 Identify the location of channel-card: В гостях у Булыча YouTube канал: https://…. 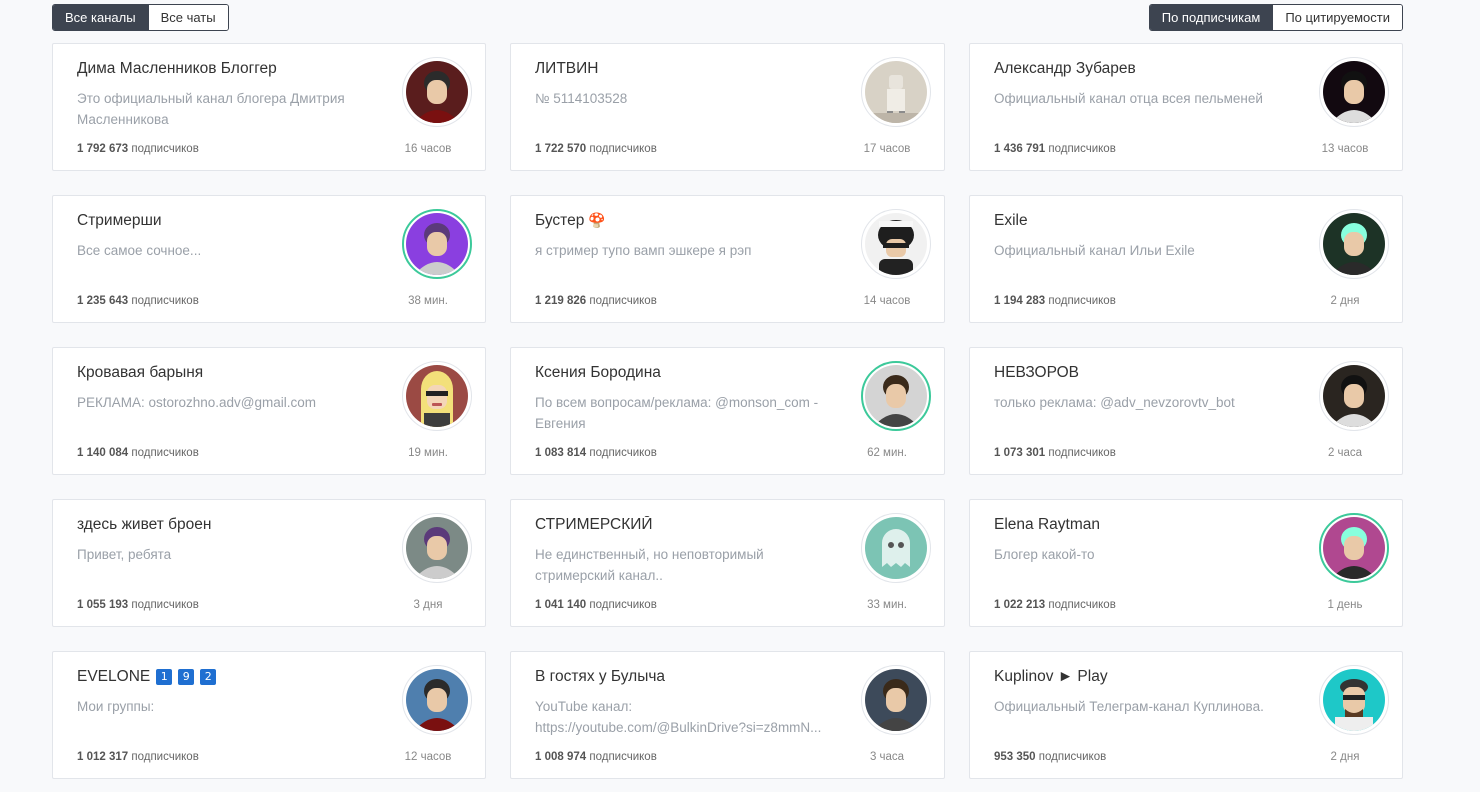
(727, 715).